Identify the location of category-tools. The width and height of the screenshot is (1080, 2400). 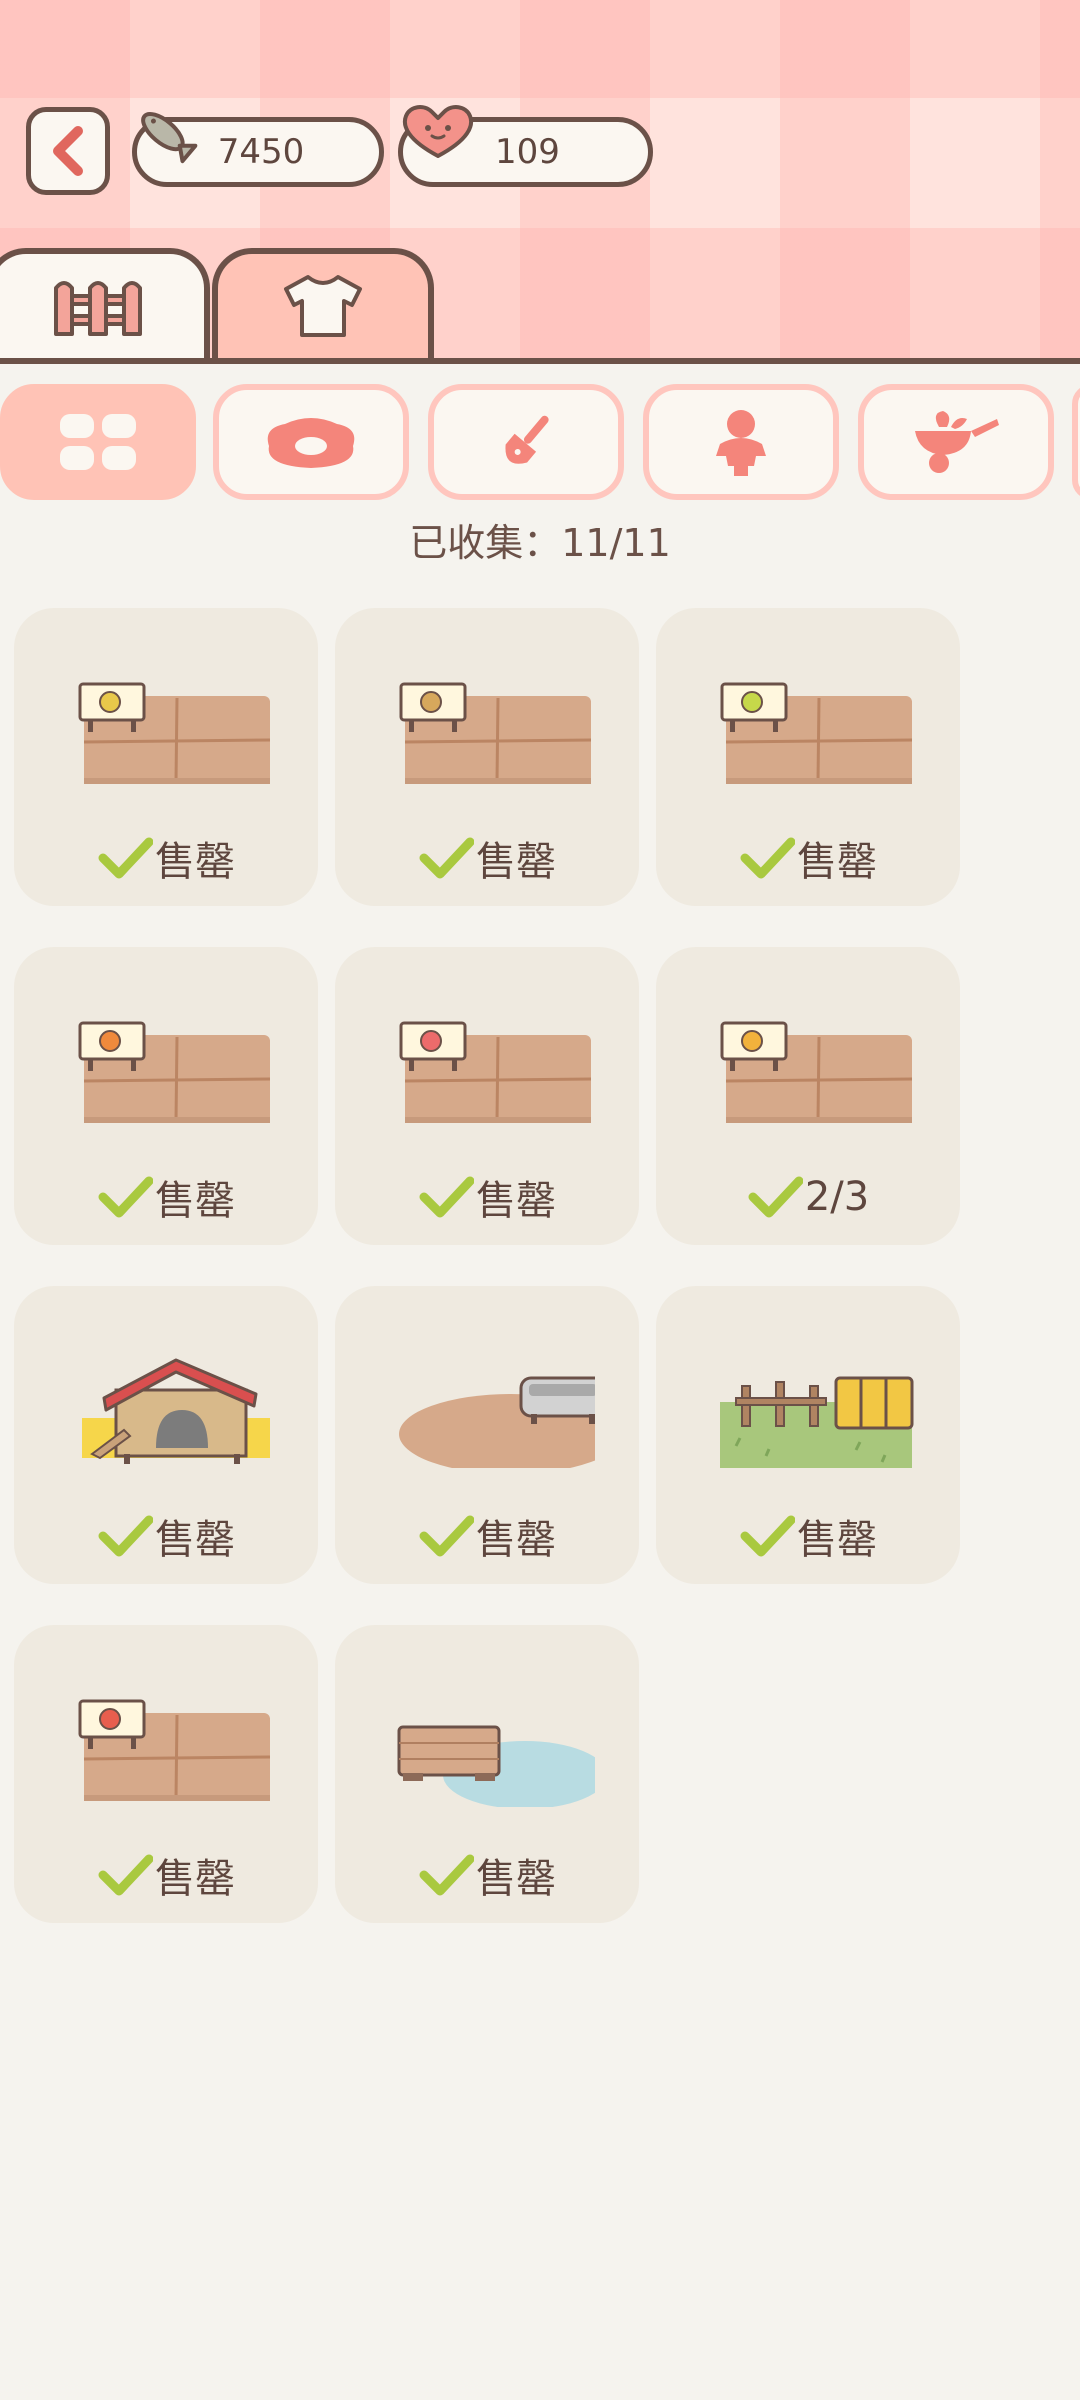
(526, 442).